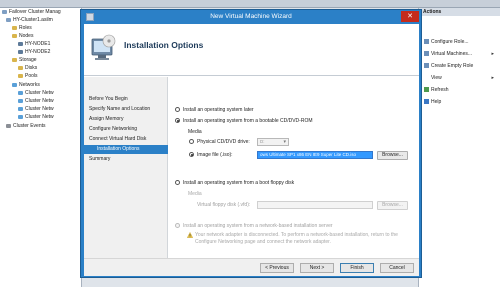  Describe the element at coordinates (126, 119) in the screenshot. I see `step-assign-memory: Assign Memory` at that location.